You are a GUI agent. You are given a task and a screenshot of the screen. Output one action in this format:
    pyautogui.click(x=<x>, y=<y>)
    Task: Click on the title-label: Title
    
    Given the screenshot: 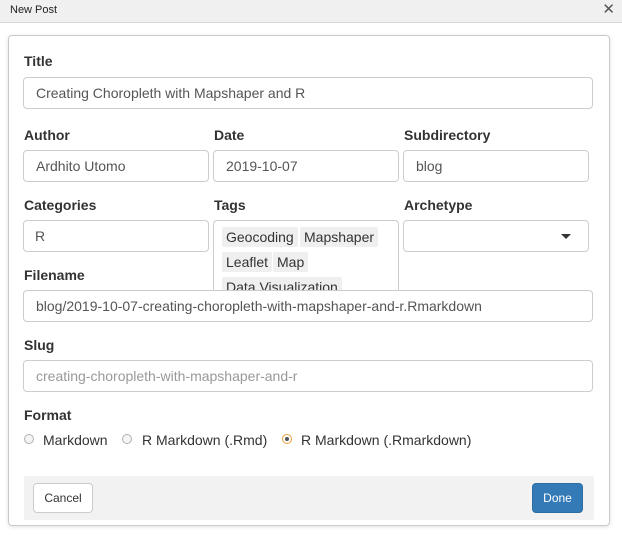 What is the action you would take?
    pyautogui.click(x=38, y=61)
    